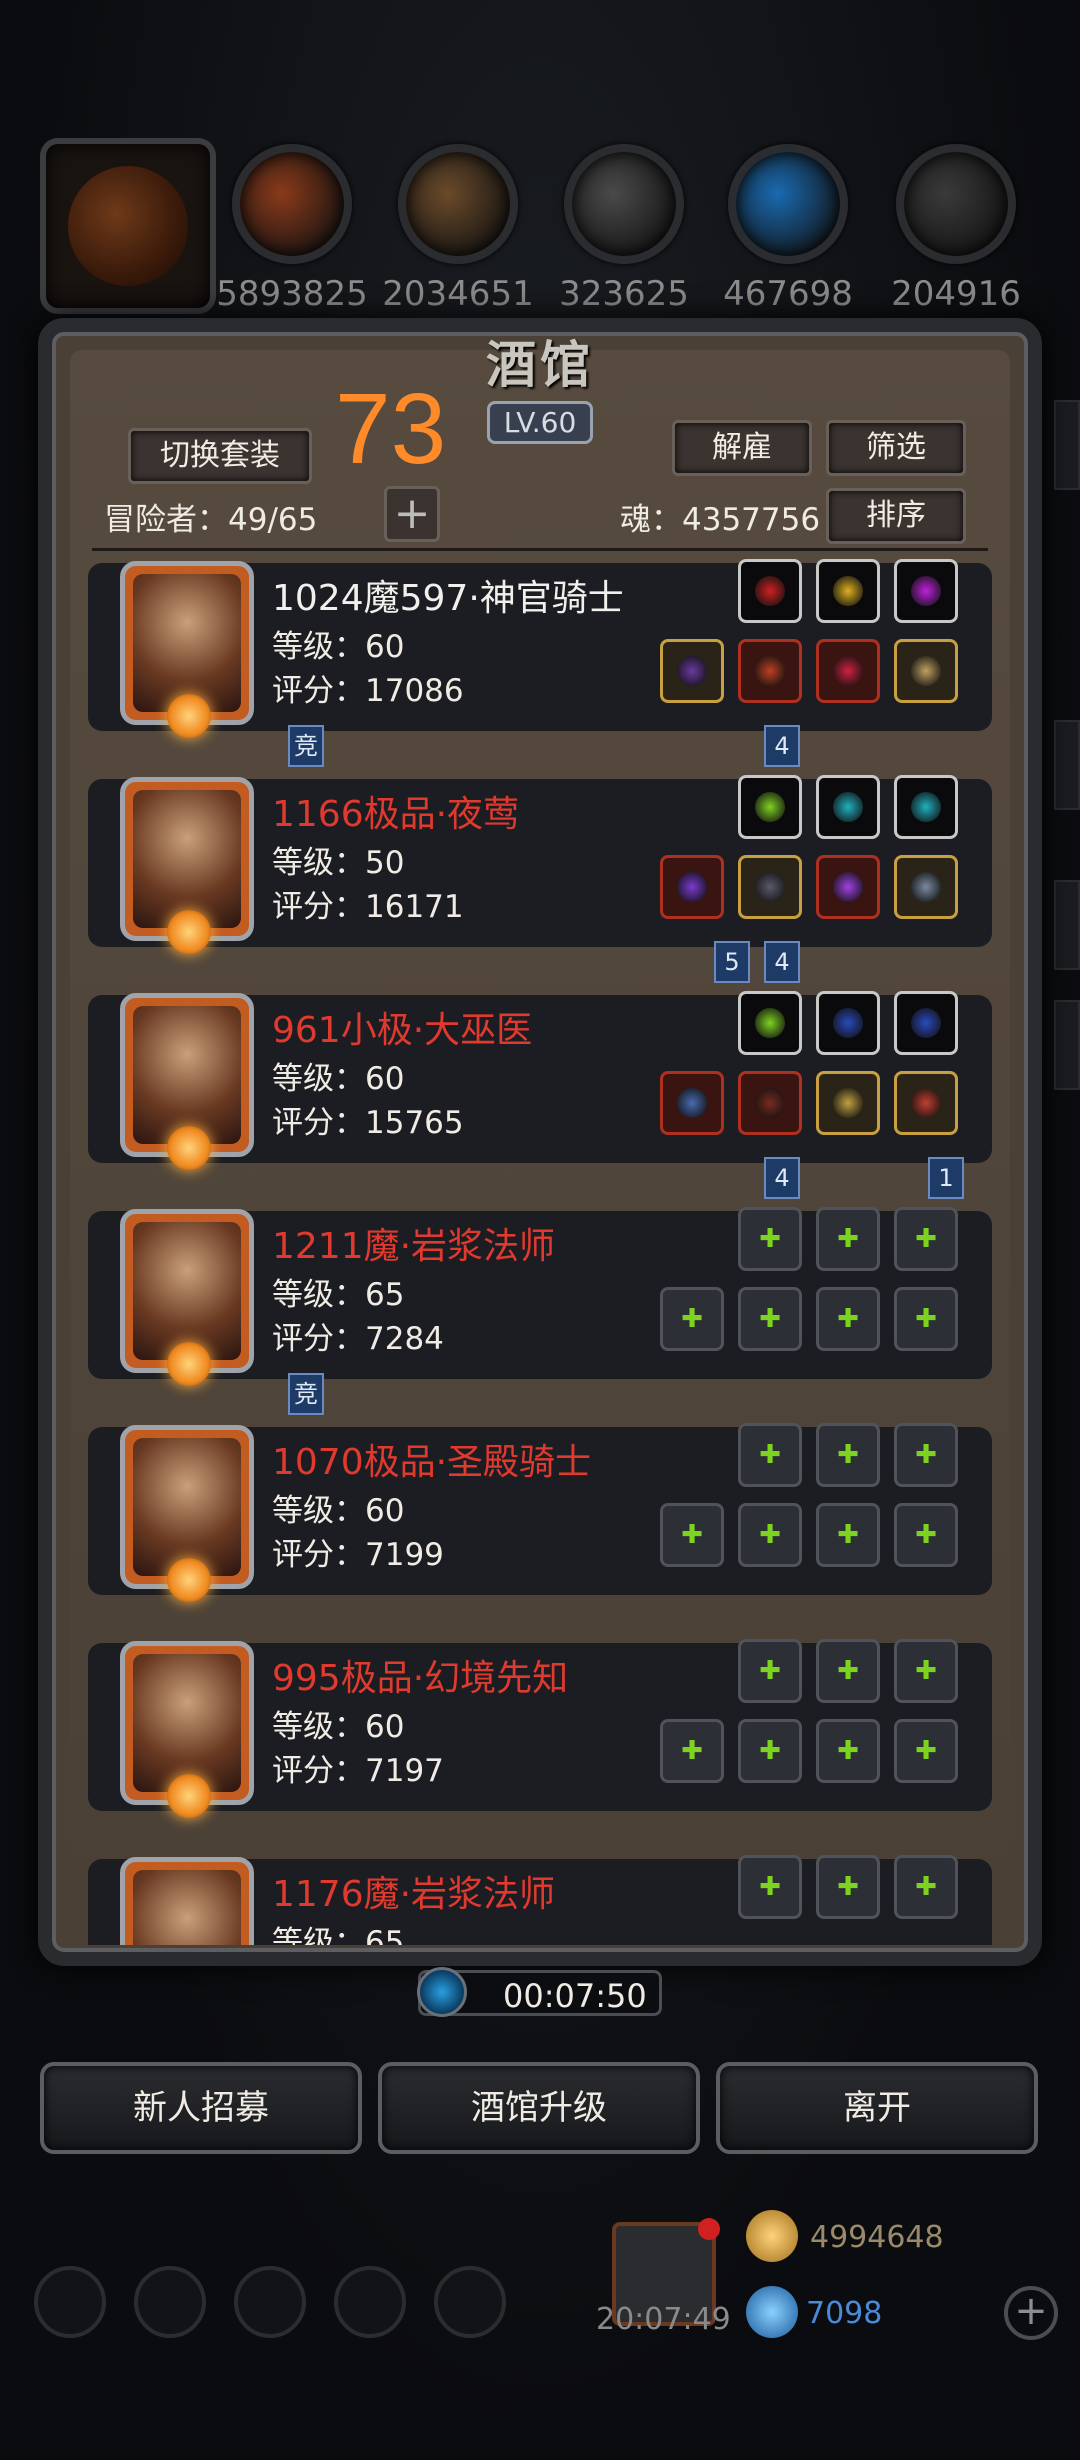 The width and height of the screenshot is (1080, 2460). Describe the element at coordinates (624, 229) in the screenshot. I see `resource-item: 323625` at that location.